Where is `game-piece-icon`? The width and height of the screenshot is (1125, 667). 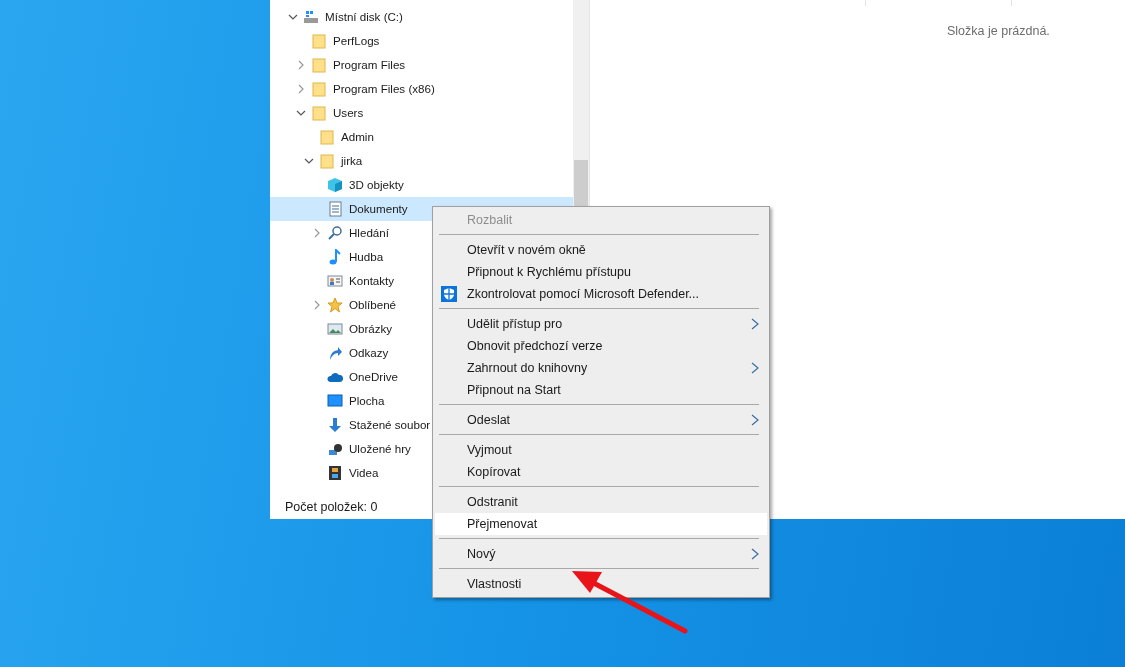 game-piece-icon is located at coordinates (335, 449).